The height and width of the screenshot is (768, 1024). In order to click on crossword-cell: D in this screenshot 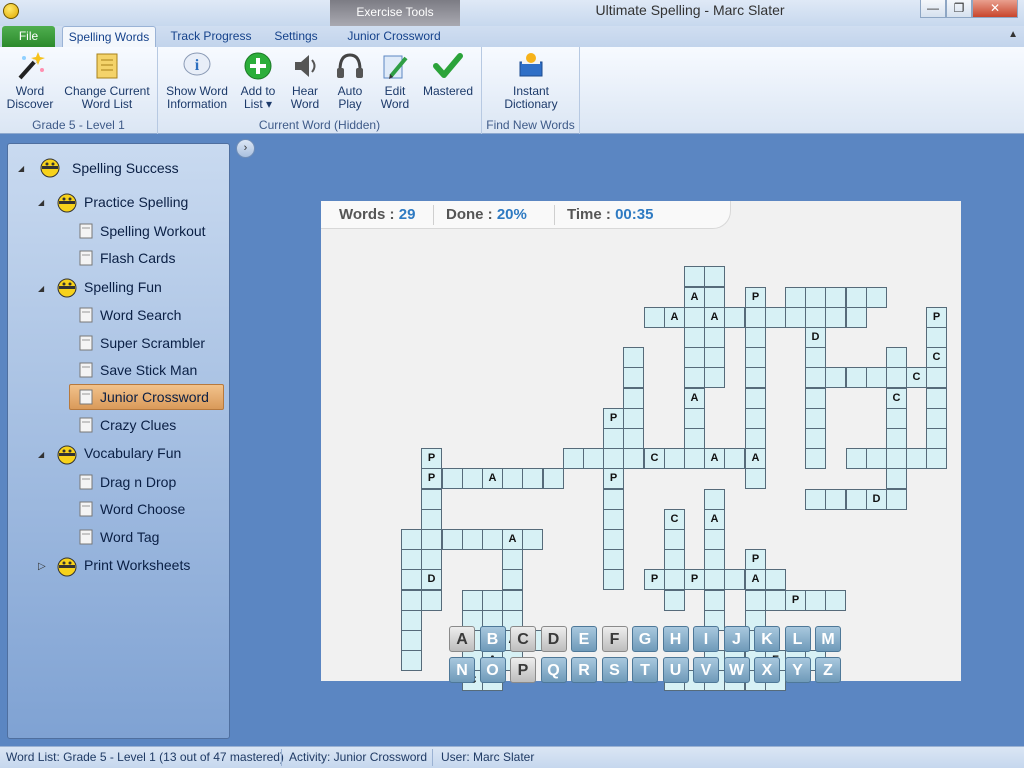, I will do `click(876, 499)`.